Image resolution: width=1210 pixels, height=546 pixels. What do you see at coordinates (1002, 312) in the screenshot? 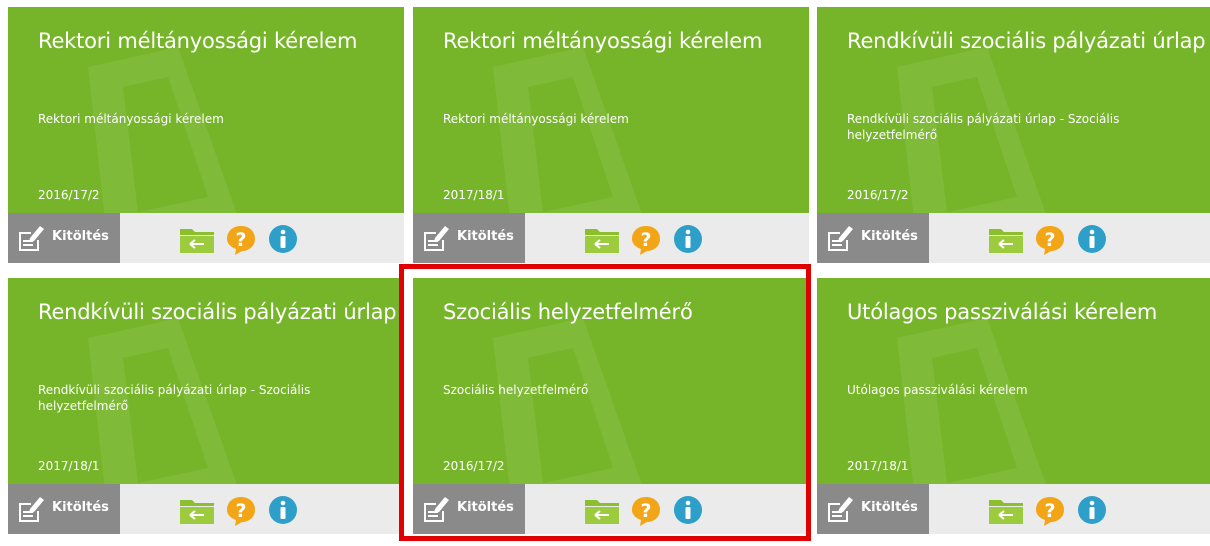
I see `card-title: Utólagos passziválási kérelem` at bounding box center [1002, 312].